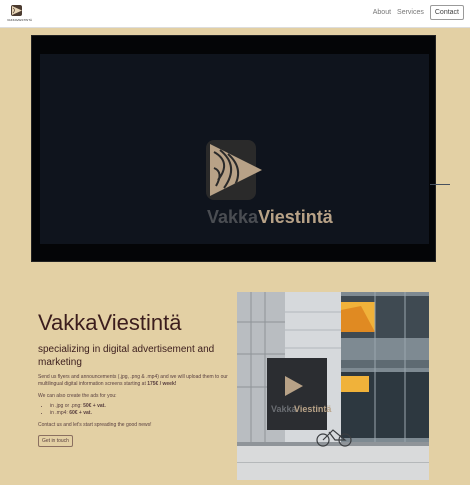 This screenshot has height=485, width=470. I want to click on ad-item-price: 50€ + vat., so click(94, 406).